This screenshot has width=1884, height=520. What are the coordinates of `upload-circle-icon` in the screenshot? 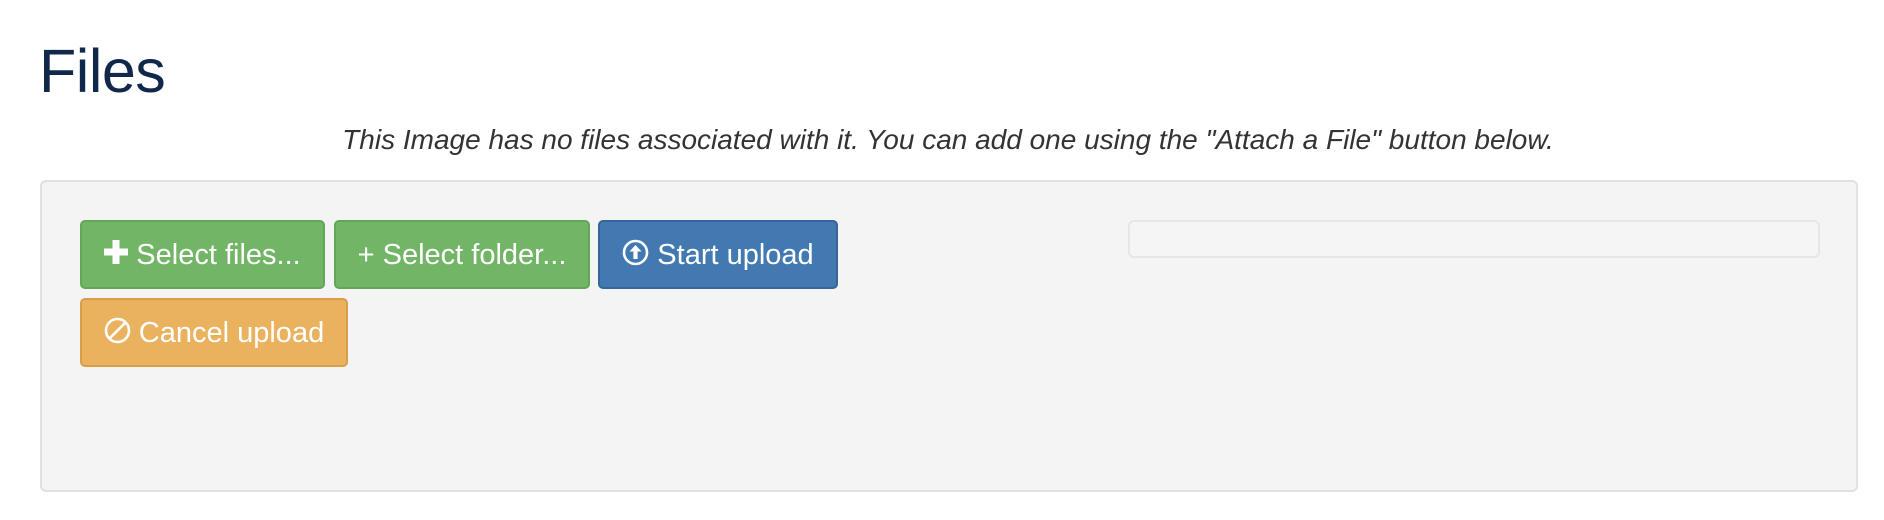 It's located at (635, 252).